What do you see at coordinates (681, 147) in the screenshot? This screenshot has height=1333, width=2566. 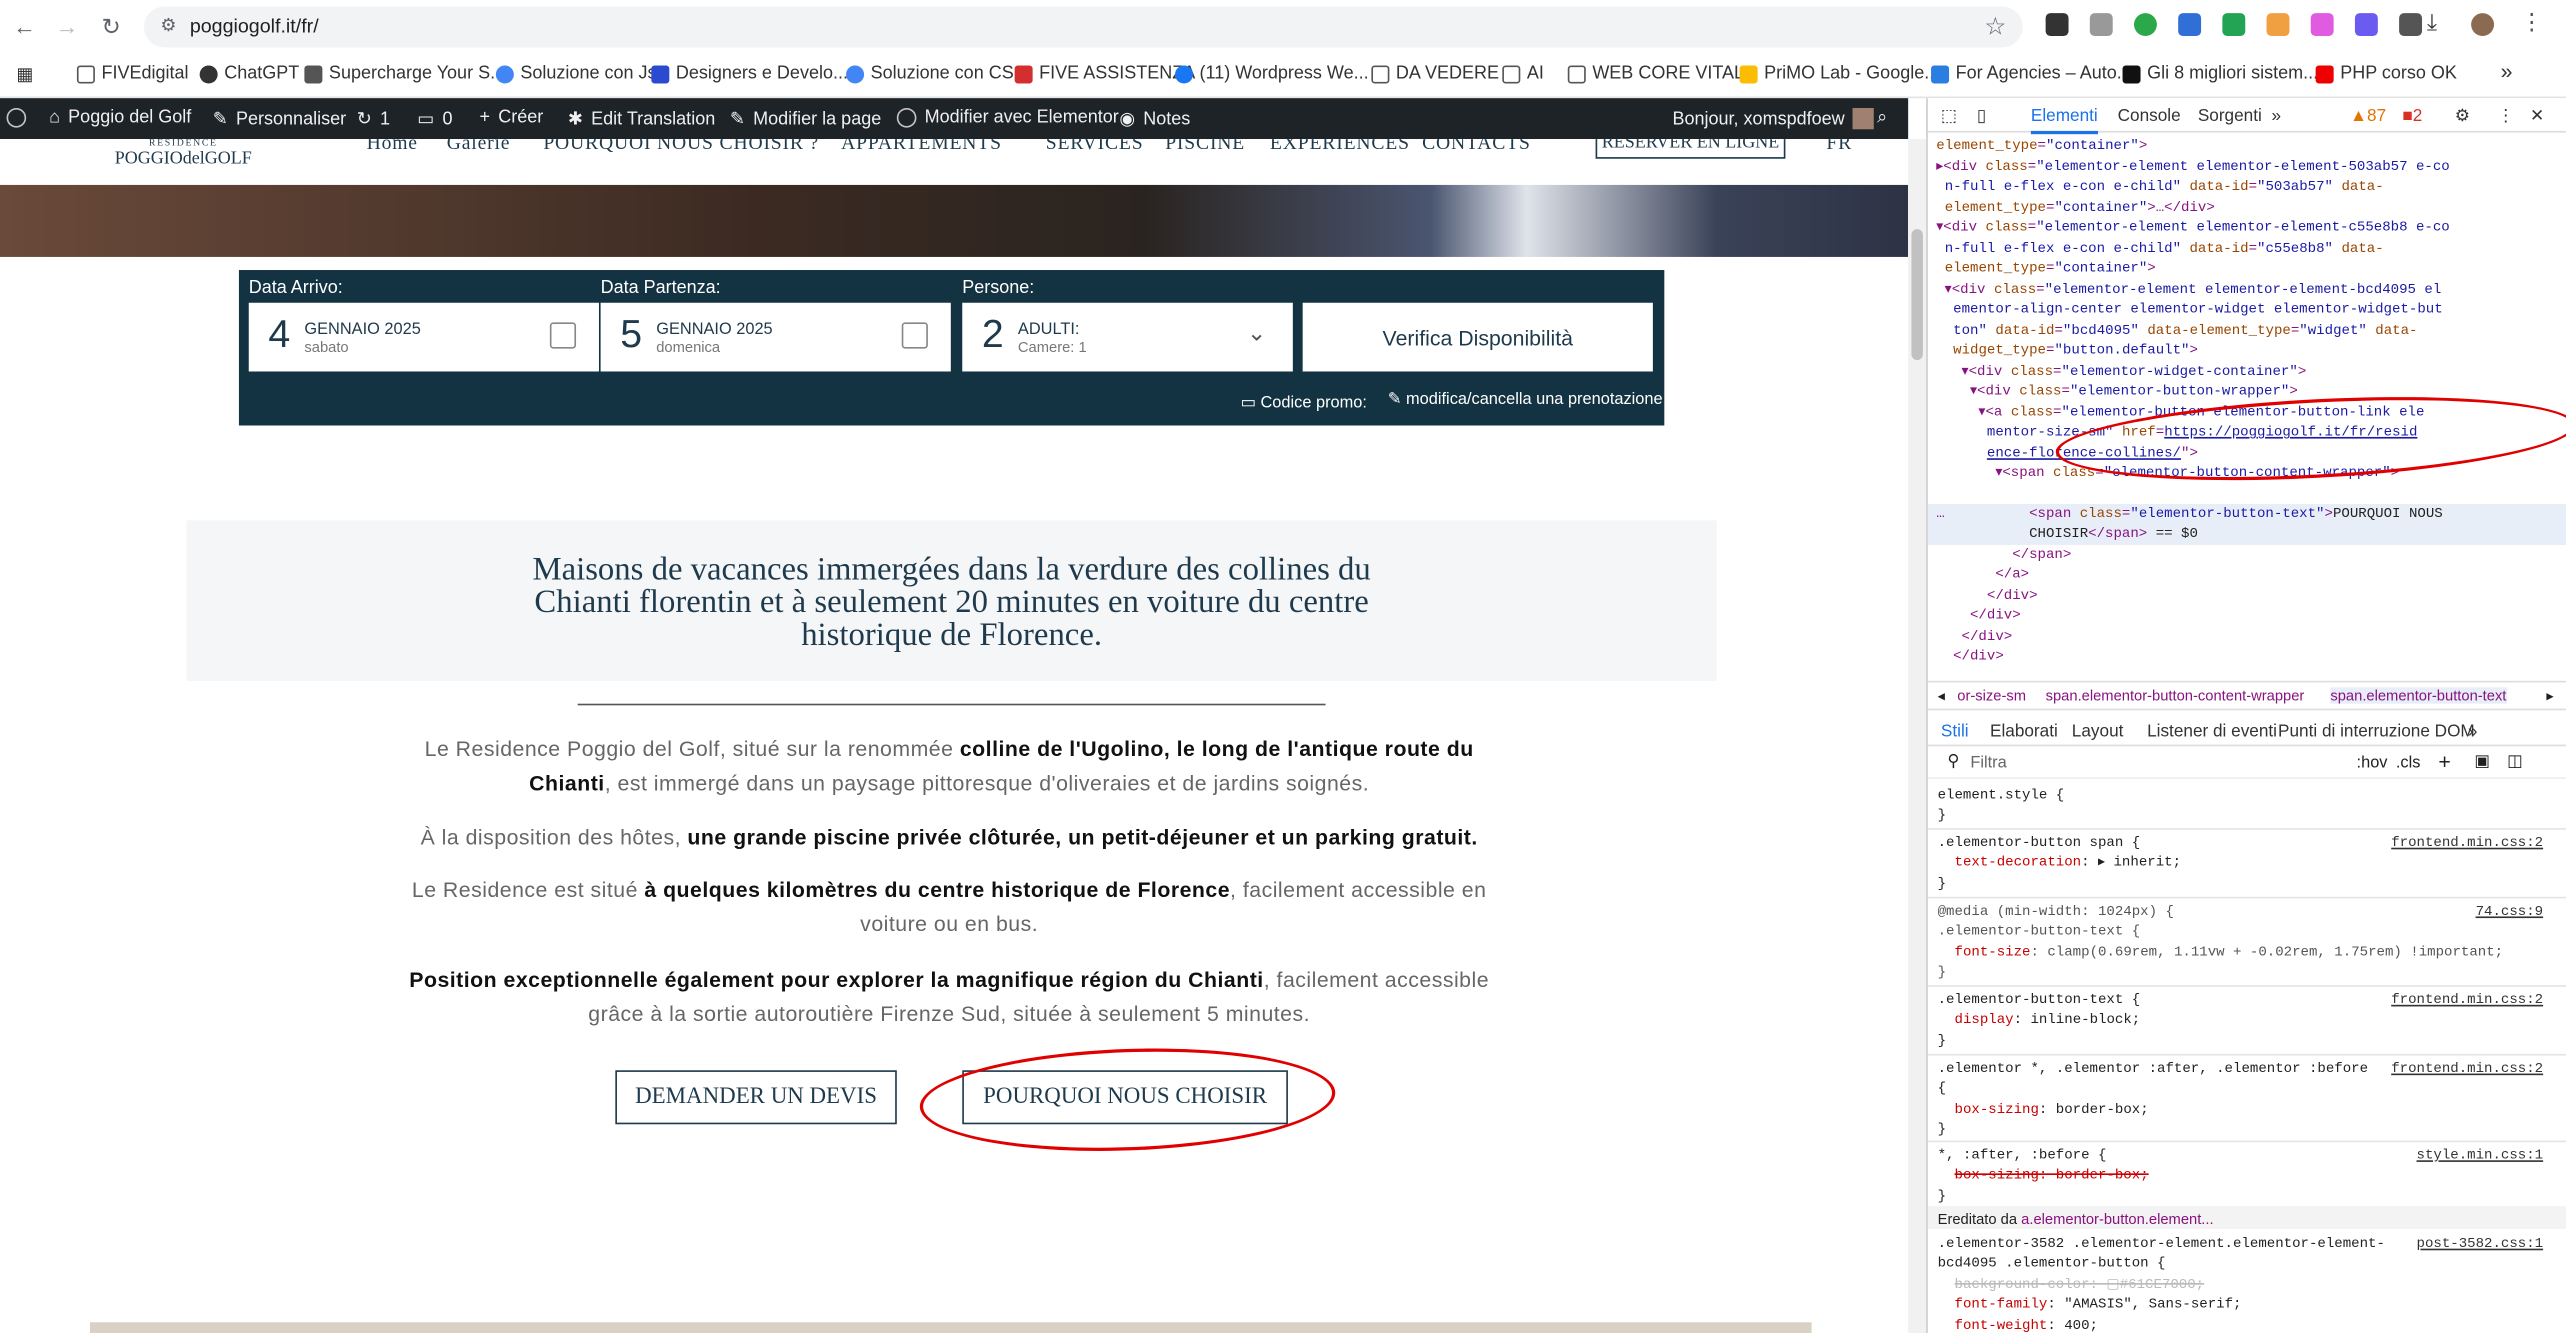 I see `menu-pourquoi: POURQUOI NOUS CHOISIR ?` at bounding box center [681, 147].